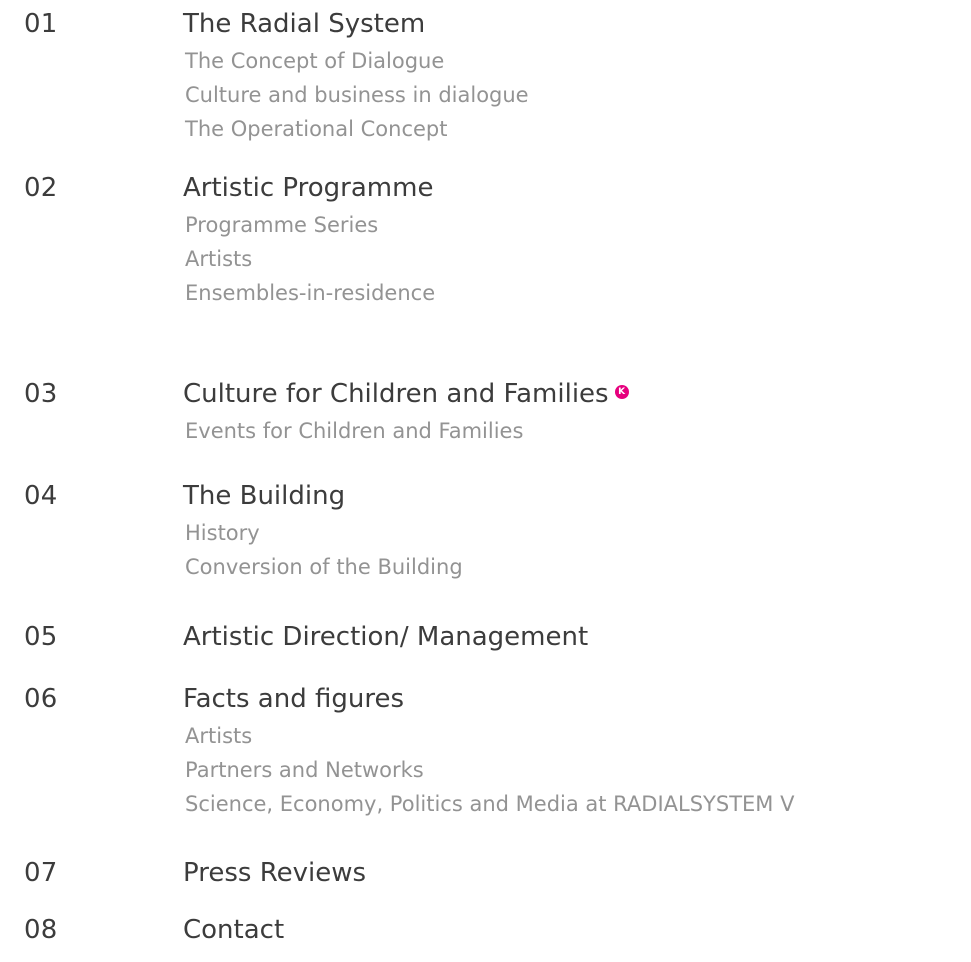 The width and height of the screenshot is (971, 962). I want to click on section-number: 03, so click(41, 394).